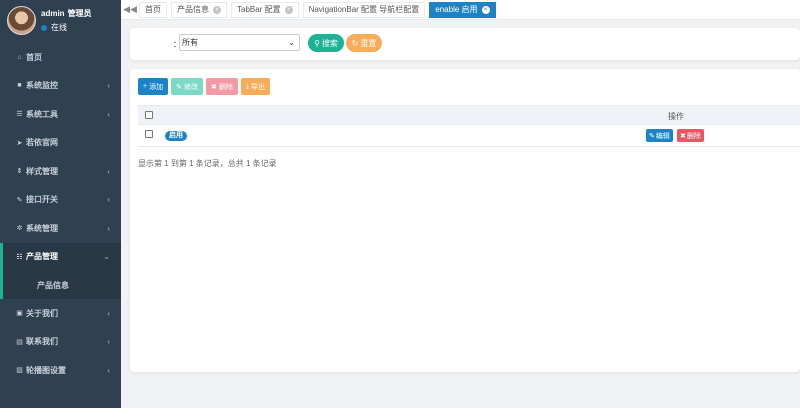  Describe the element at coordinates (239, 42) in the screenshot. I see `status-select: 所有 ⌄` at that location.